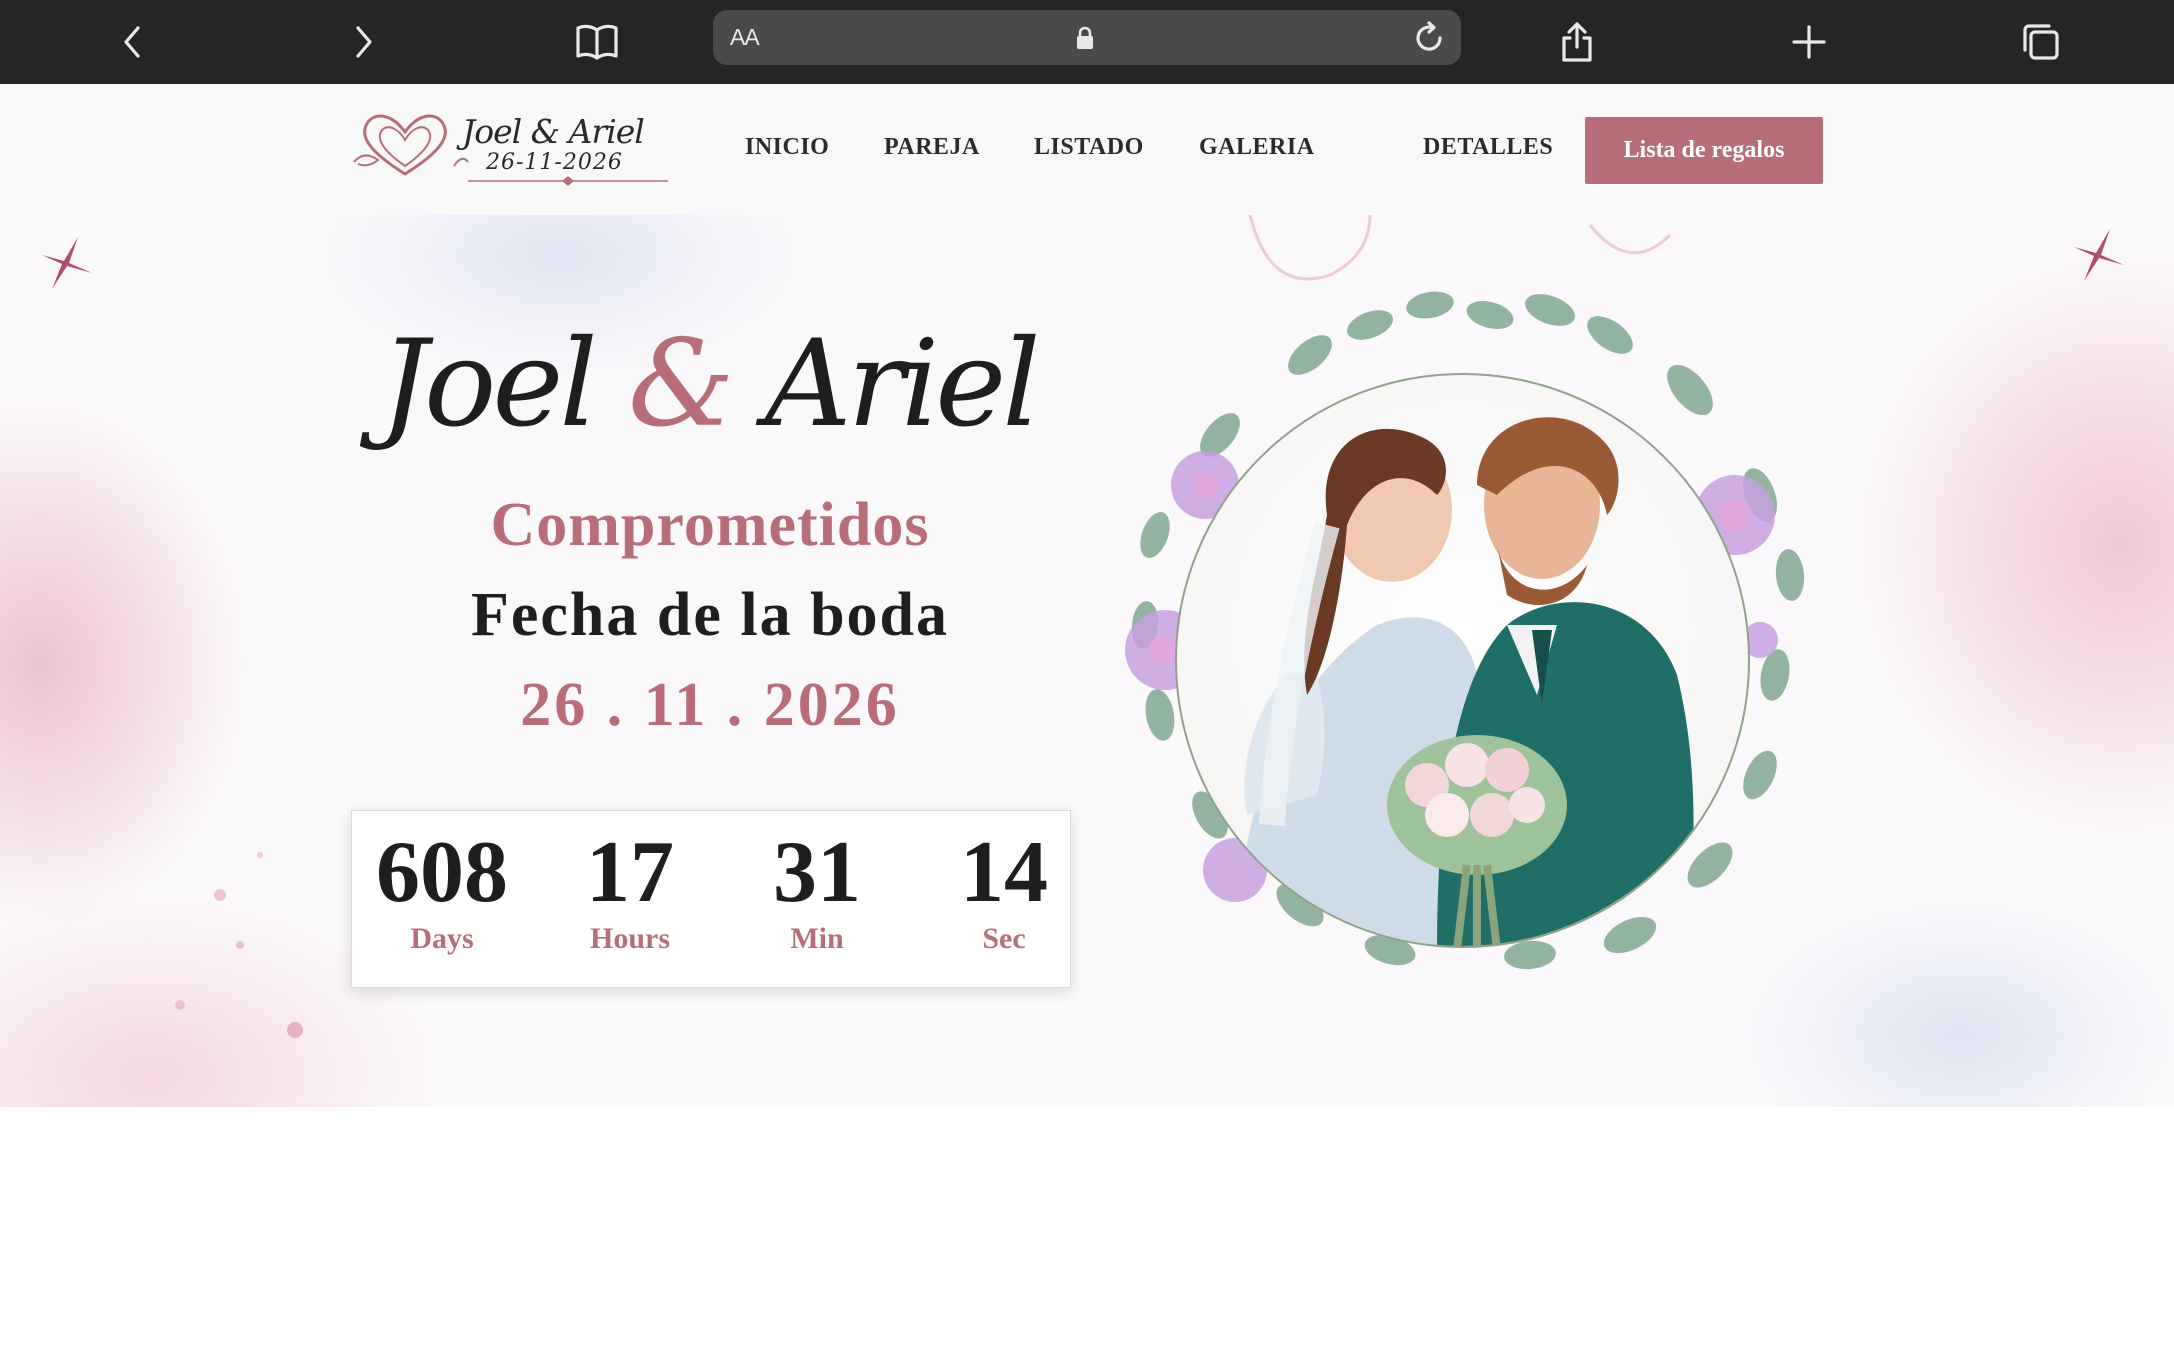  I want to click on nav-pareja: PAREJA, so click(932, 147).